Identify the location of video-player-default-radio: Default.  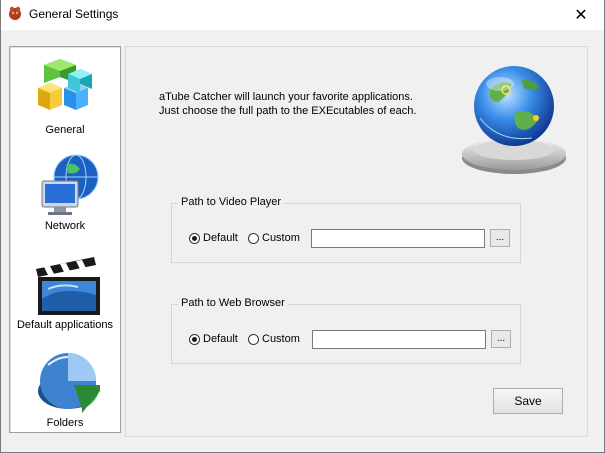
(213, 238).